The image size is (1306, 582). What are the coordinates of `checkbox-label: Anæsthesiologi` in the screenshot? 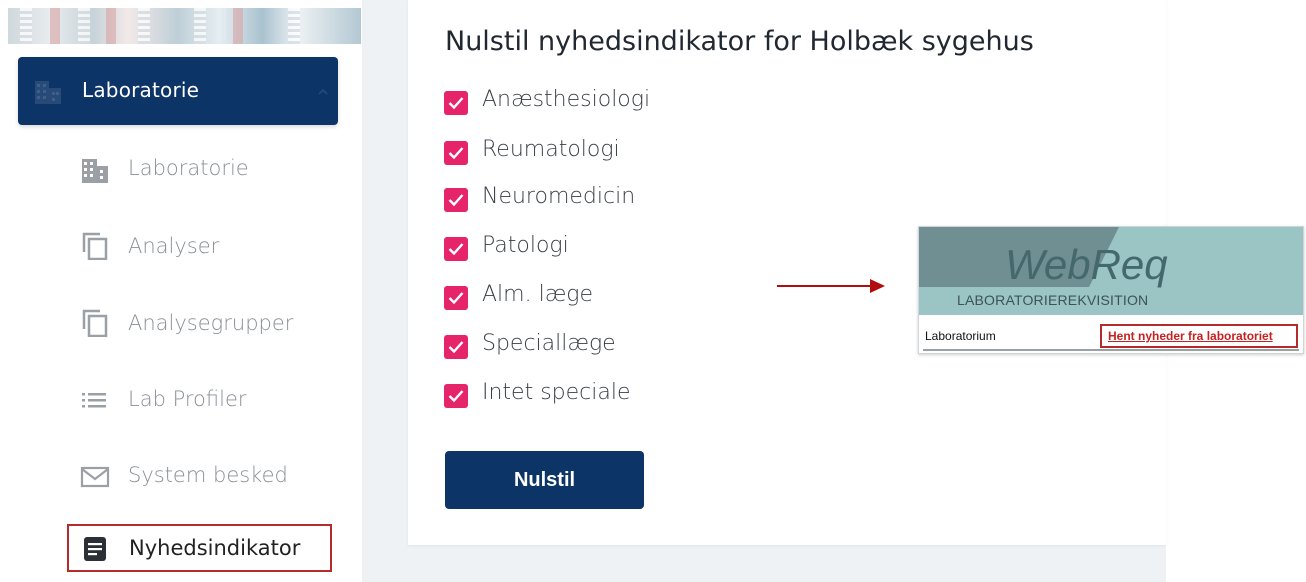 It's located at (566, 99).